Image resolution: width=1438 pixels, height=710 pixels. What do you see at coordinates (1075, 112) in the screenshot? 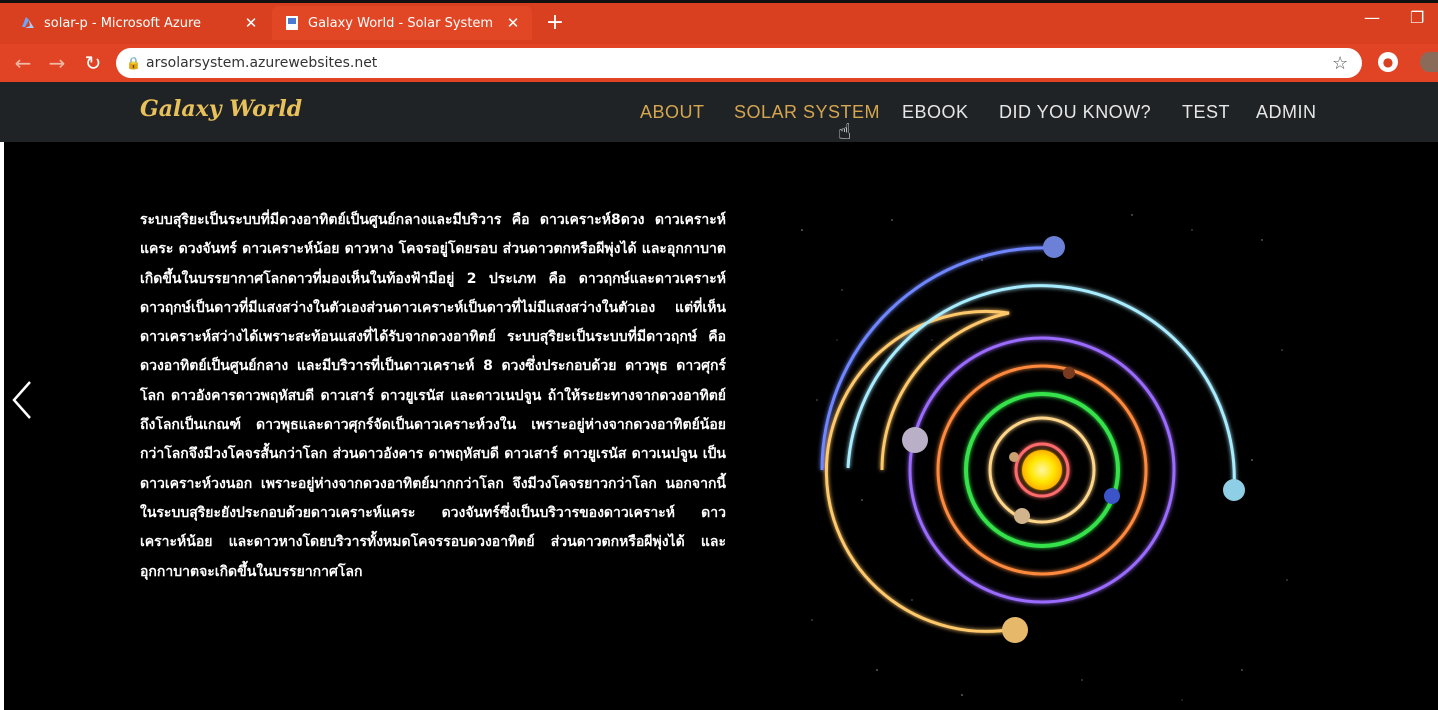
I see `nav-did-you-know: DID YOU KNOW?` at bounding box center [1075, 112].